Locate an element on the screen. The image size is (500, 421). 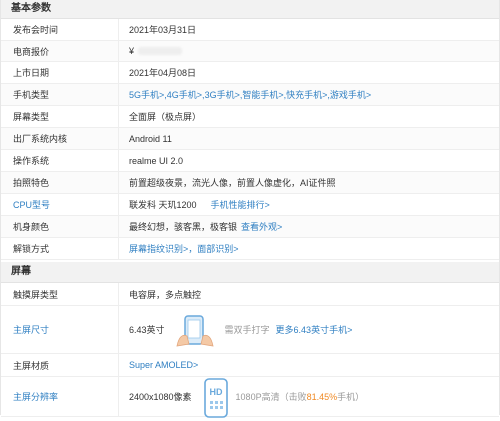
resolution-hint-suffix: 手机） is located at coordinates (351, 397).